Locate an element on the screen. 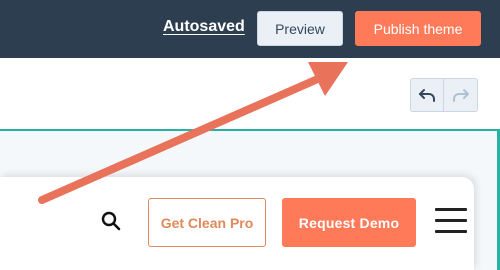 The image size is (500, 270). hamburger-menu-icon is located at coordinates (451, 222).